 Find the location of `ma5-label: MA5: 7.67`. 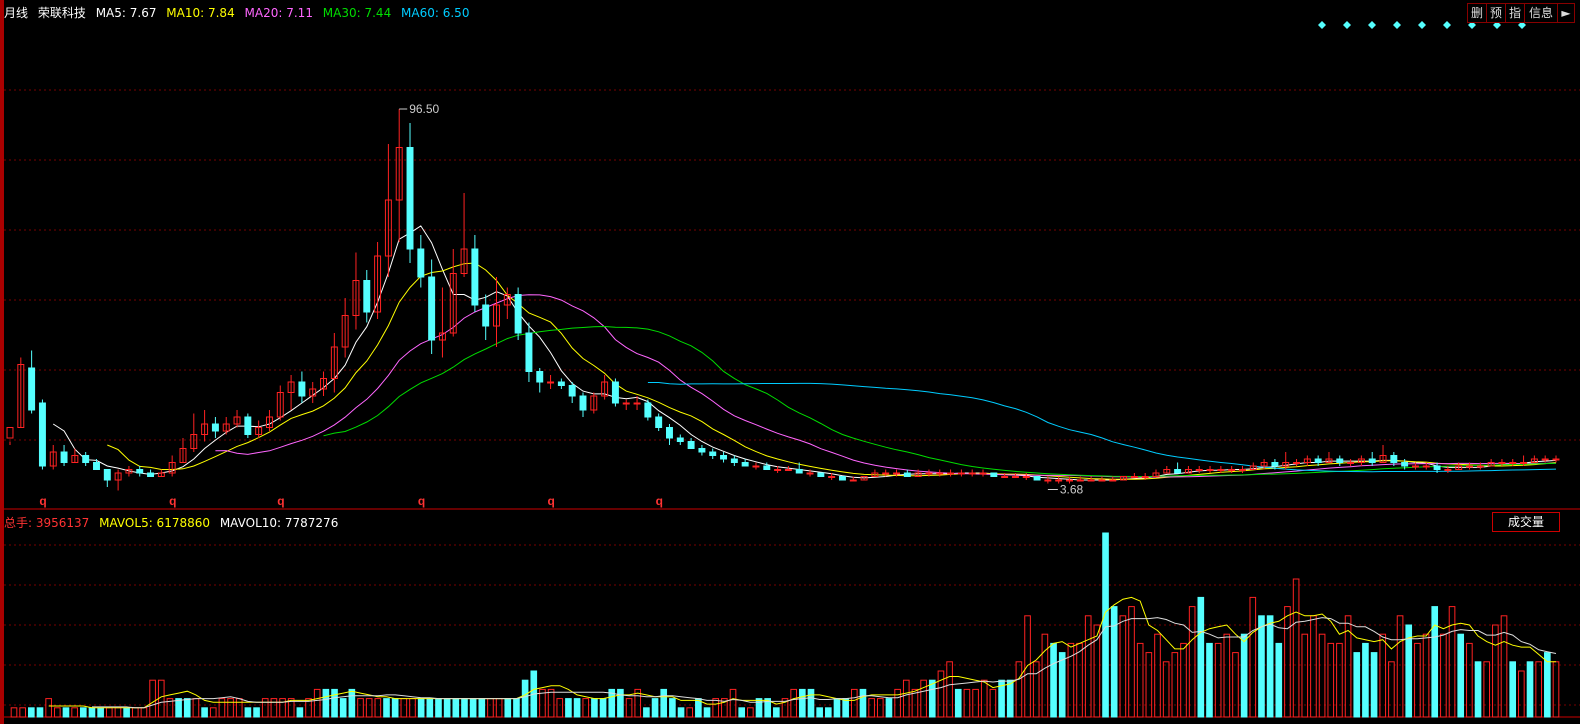

ma5-label: MA5: 7.67 is located at coordinates (126, 13).